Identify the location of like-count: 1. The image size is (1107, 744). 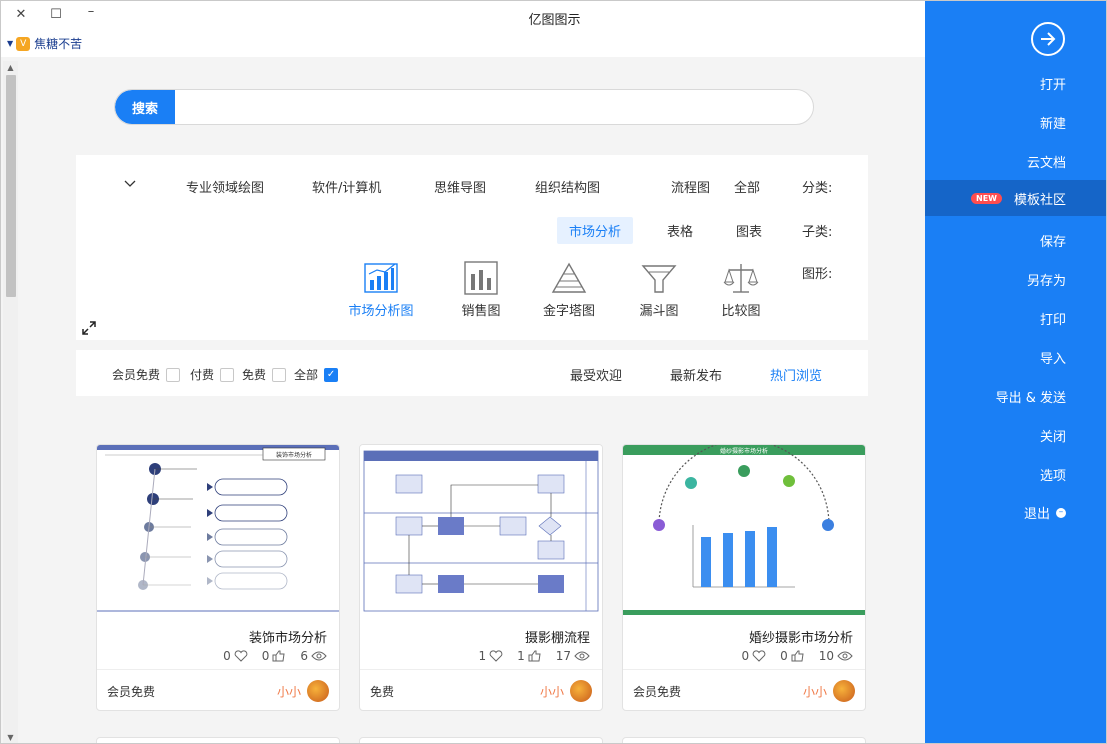
(529, 656).